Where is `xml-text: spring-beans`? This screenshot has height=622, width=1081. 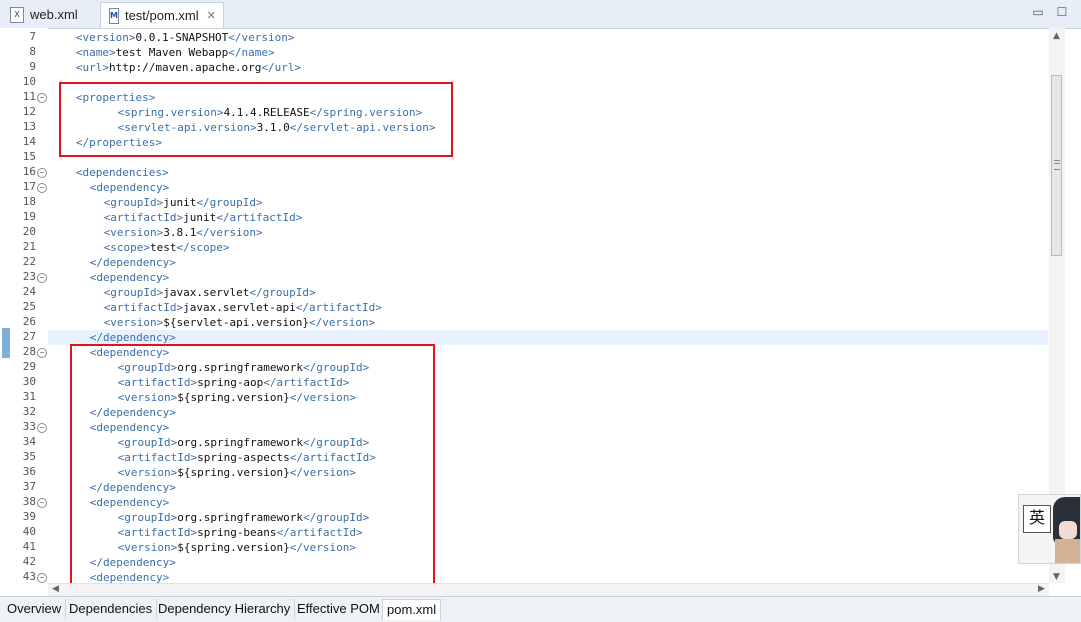
xml-text: spring-beans is located at coordinates (237, 532).